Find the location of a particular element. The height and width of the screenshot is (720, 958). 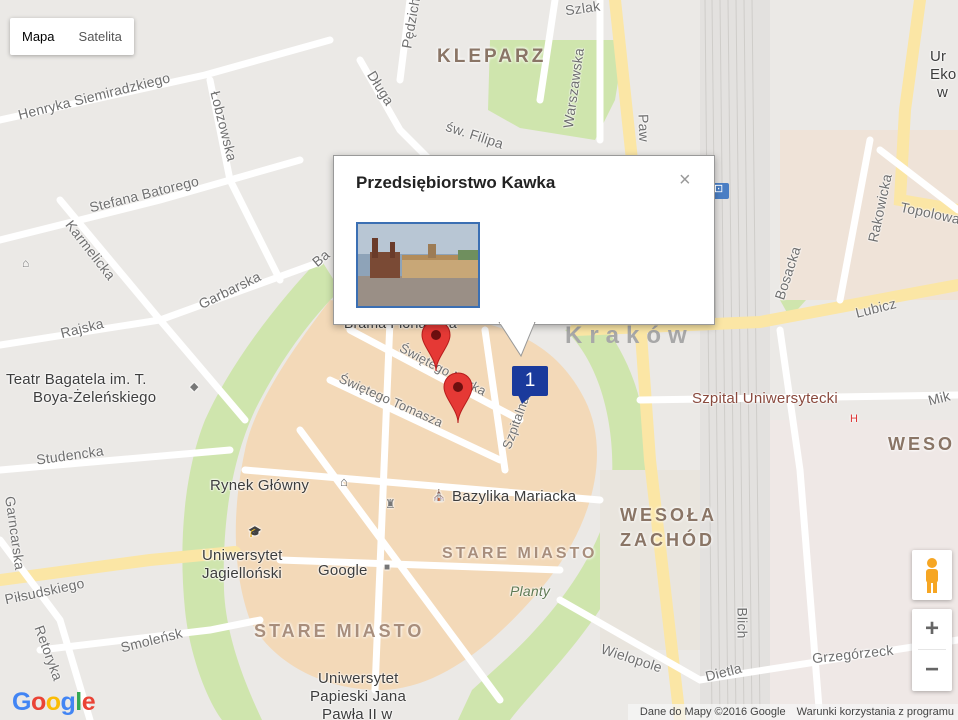

theater-icon: ◆ is located at coordinates (194, 387).